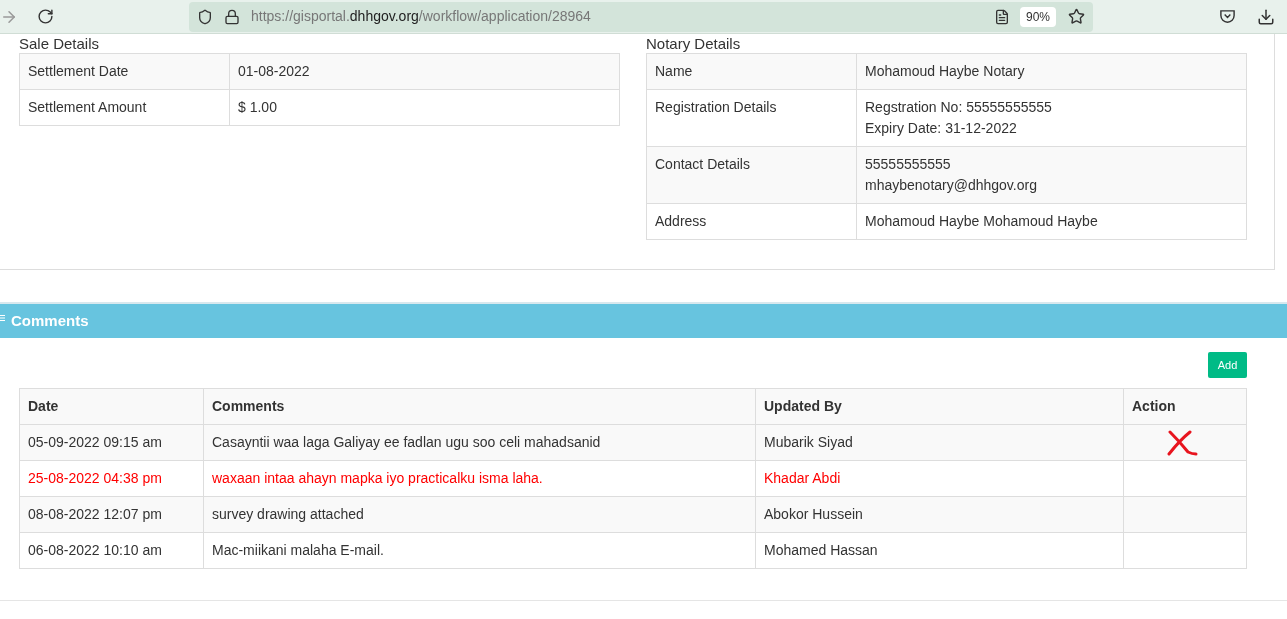 This screenshot has height=619, width=1287. I want to click on label-cell: Settlement Date, so click(124, 71).